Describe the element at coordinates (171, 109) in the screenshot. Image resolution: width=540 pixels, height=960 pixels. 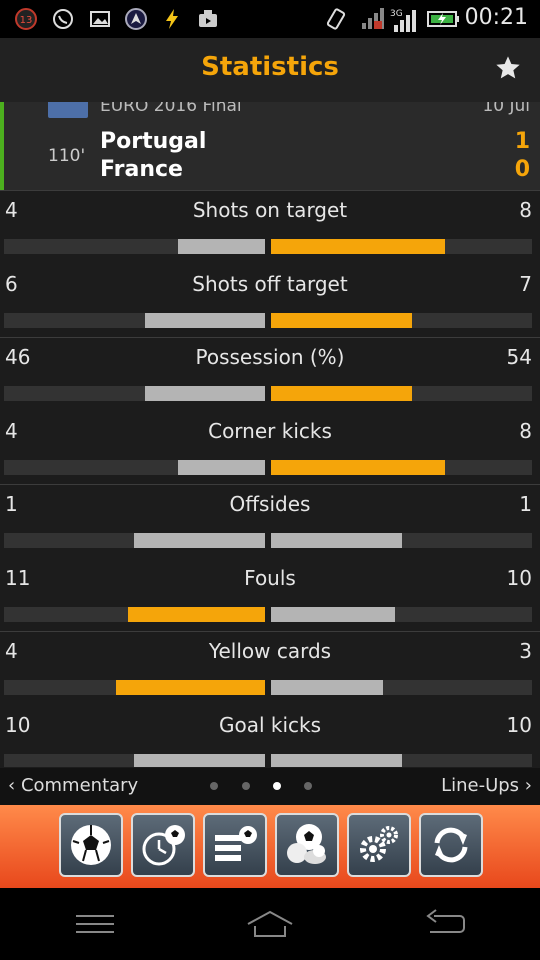
I see `competition-name: EURO 2016 Final` at that location.